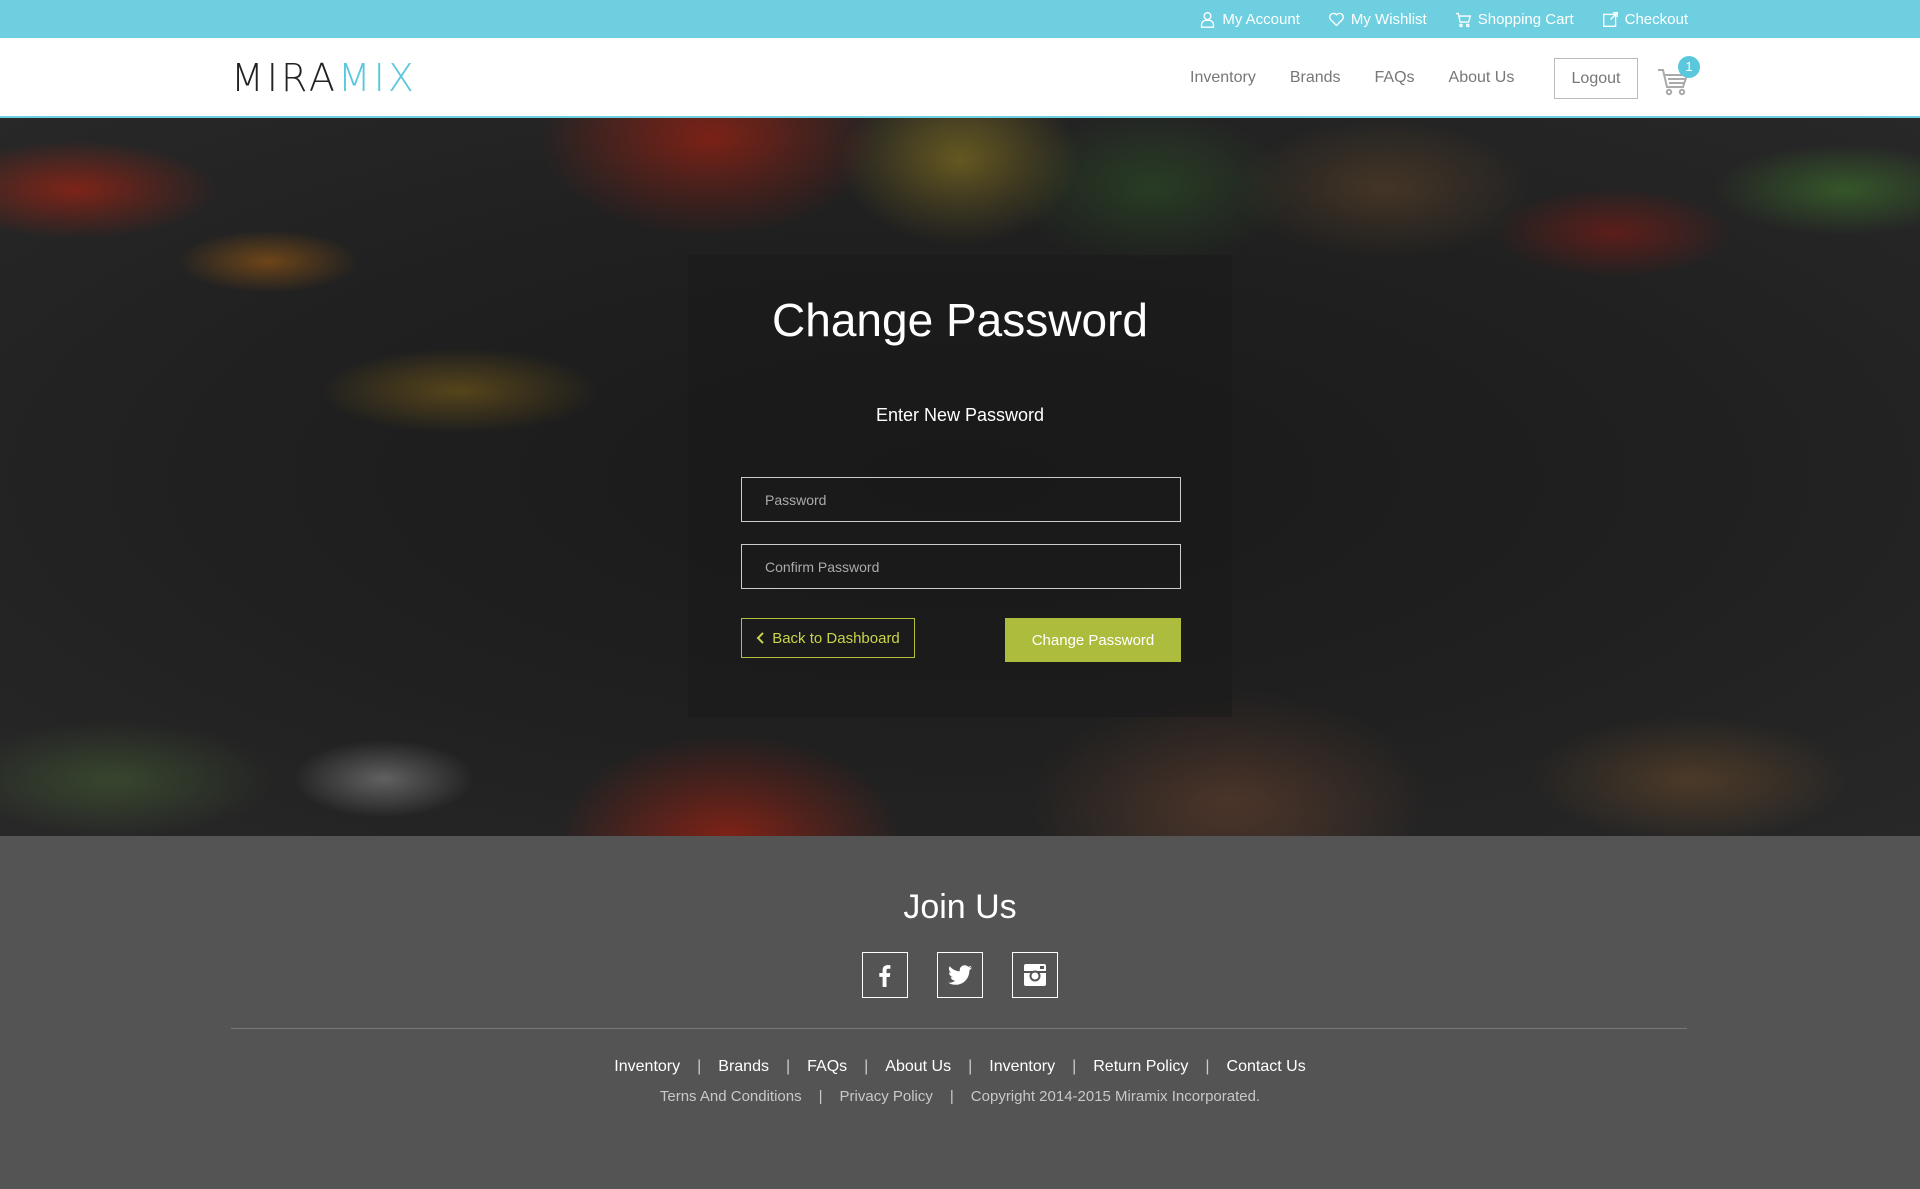  Describe the element at coordinates (1266, 1067) in the screenshot. I see `footer-link-contact-us: Contact Us` at that location.